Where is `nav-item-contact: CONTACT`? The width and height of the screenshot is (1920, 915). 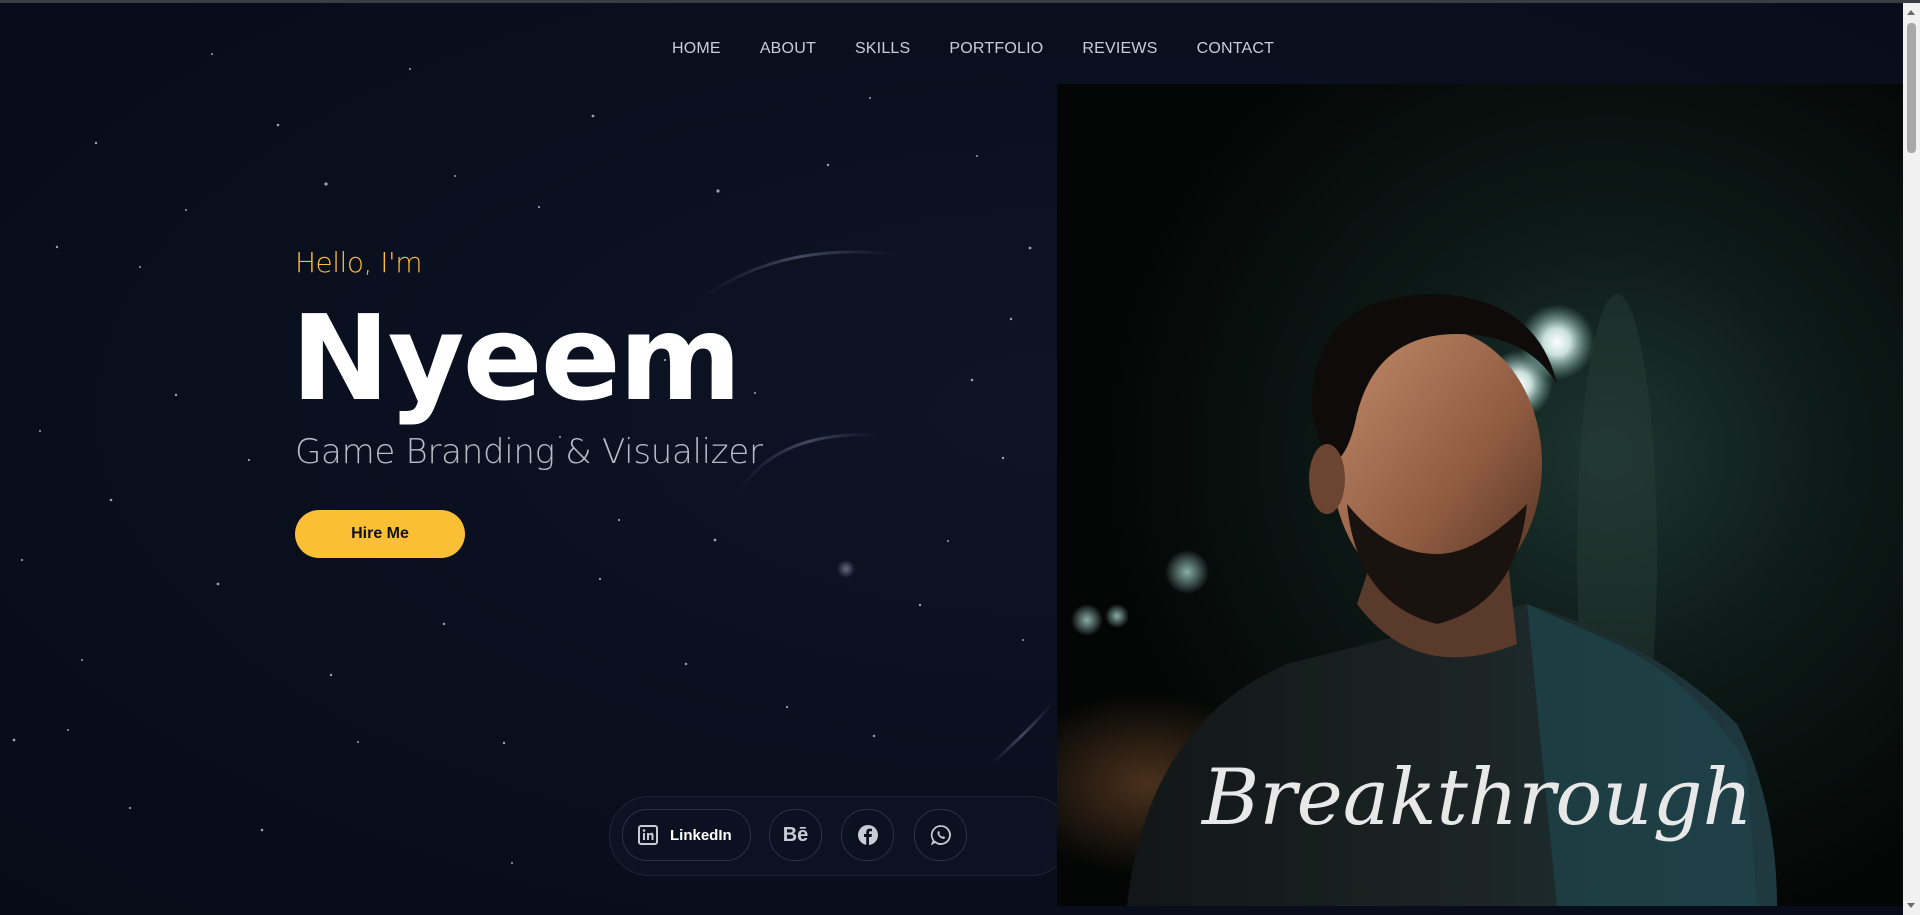 nav-item-contact: CONTACT is located at coordinates (1236, 49).